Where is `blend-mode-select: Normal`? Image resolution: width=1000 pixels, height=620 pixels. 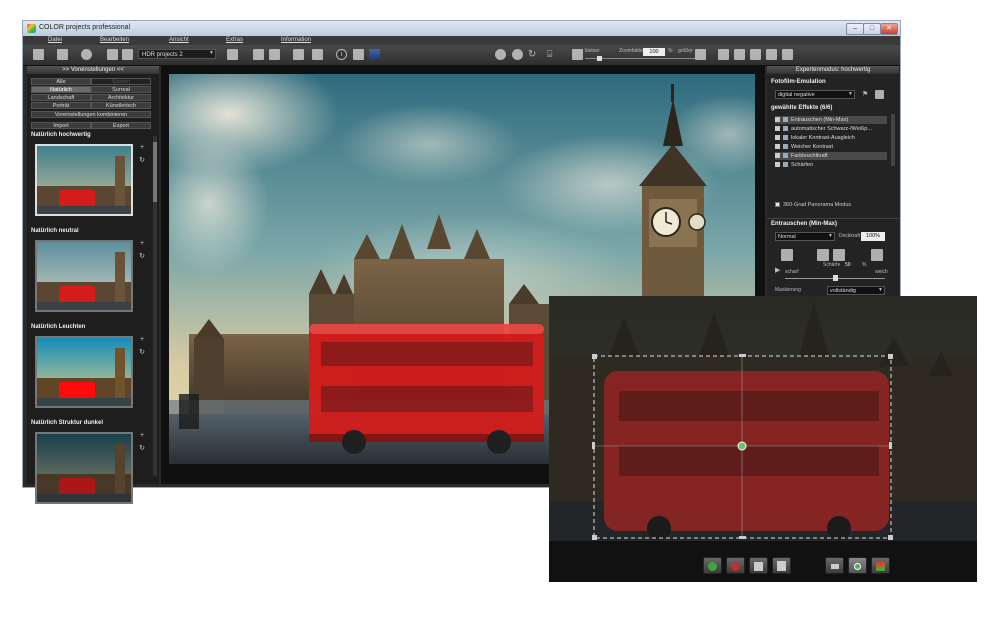
blend-mode-select: Normal is located at coordinates (805, 236).